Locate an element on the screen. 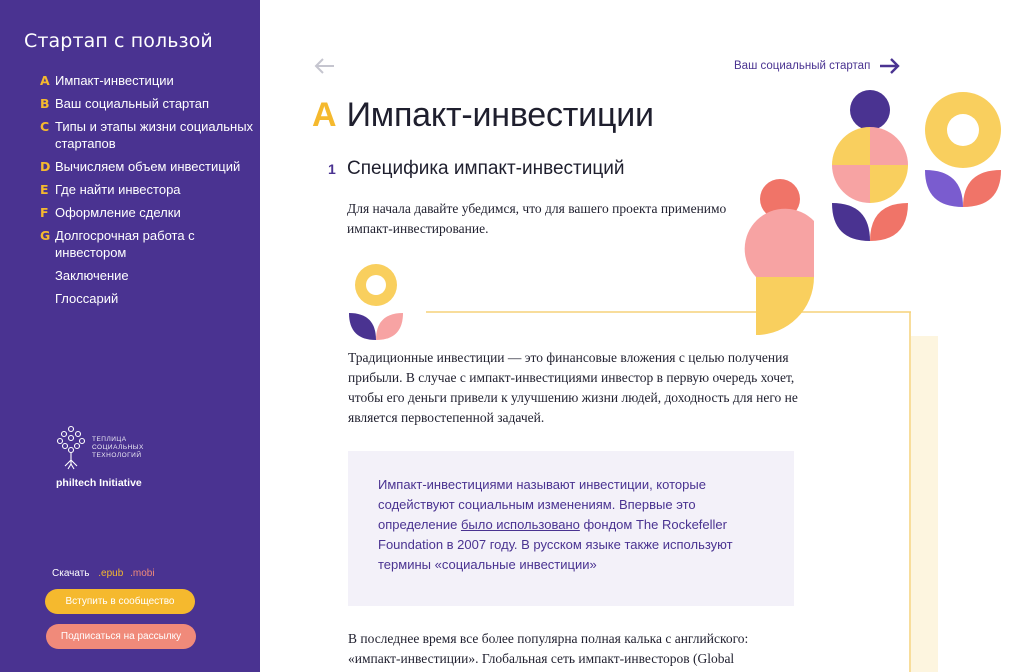  toc-item-d: D Вычисляем объем инвестиций is located at coordinates (147, 166).